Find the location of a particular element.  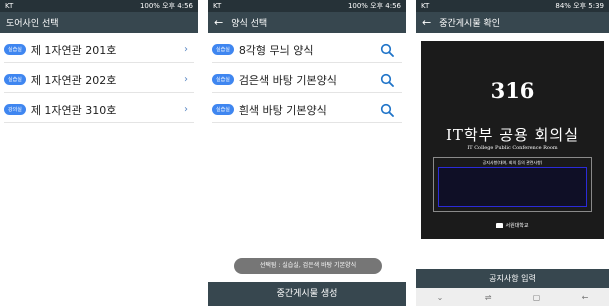

template-row-black: 실습실 검은색 바탕 기본양식 is located at coordinates (307, 80).